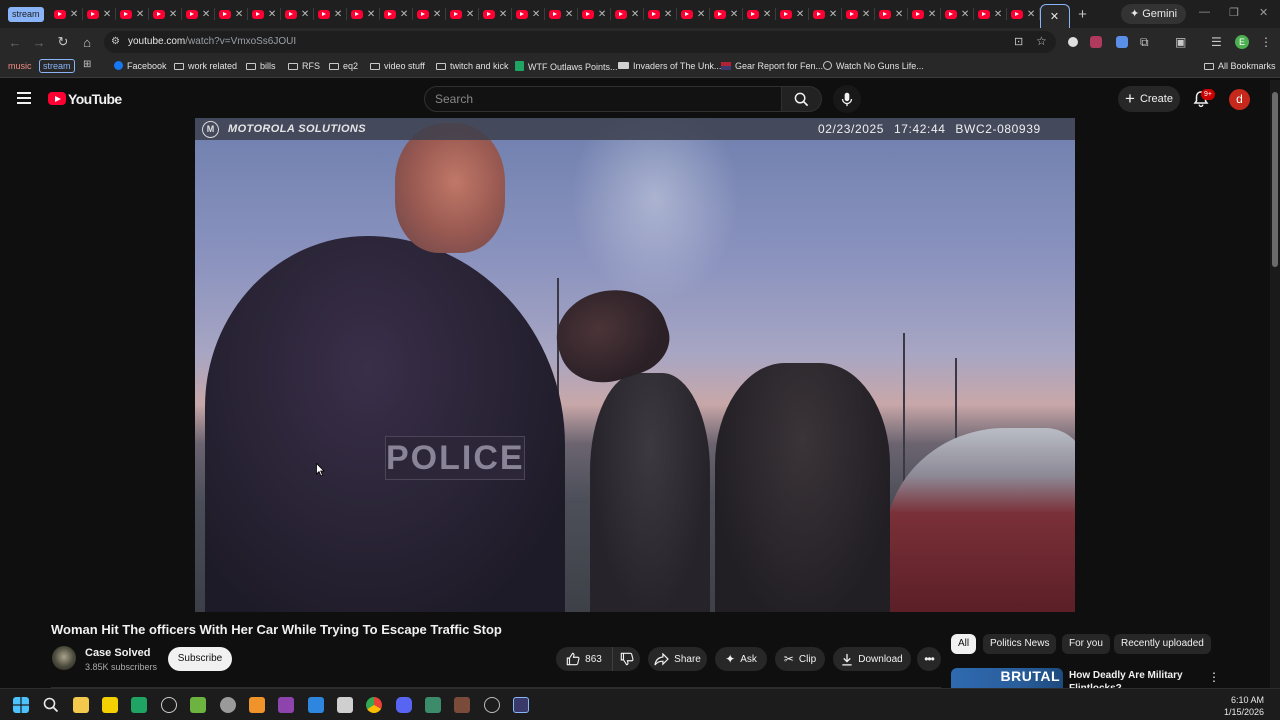 This screenshot has width=1280, height=720. I want to click on gemini-button: ✦ Gemini, so click(1154, 14).